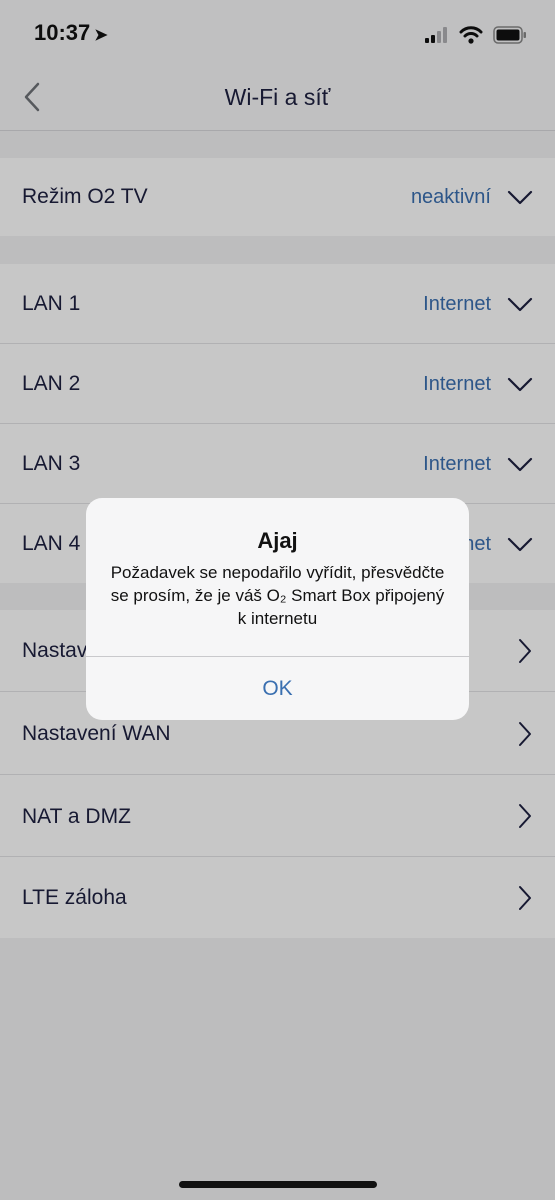  What do you see at coordinates (277, 688) in the screenshot?
I see `alert-ok-button: OK` at bounding box center [277, 688].